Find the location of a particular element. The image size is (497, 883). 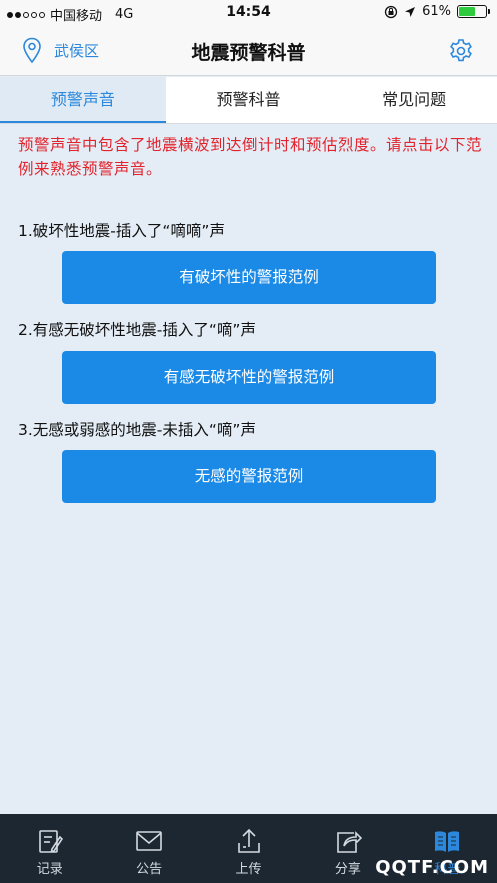

status-right: 61% is located at coordinates (437, 11).